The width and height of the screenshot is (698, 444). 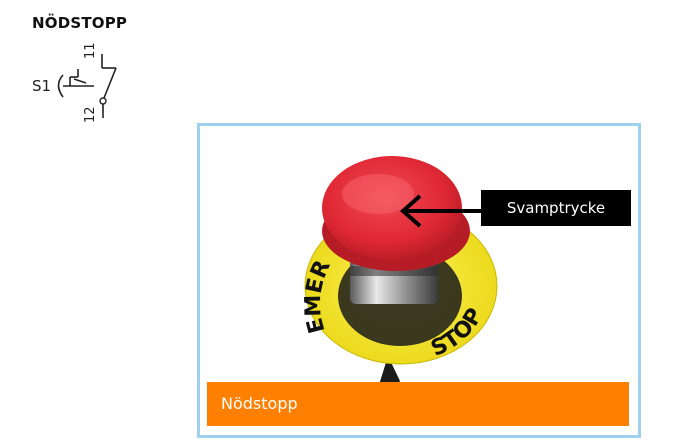 What do you see at coordinates (110, 83) in the screenshot?
I see `contact-blade` at bounding box center [110, 83].